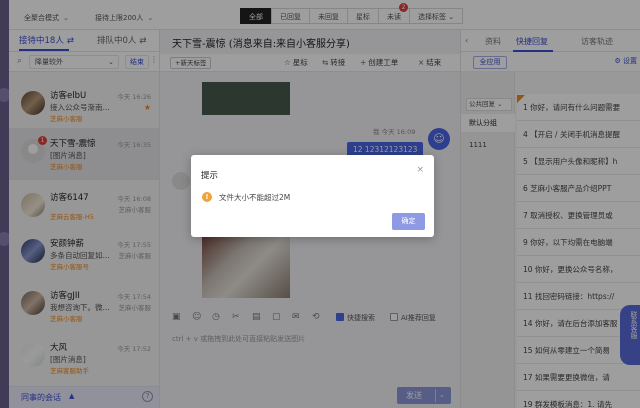  I want to click on close-icon: ×, so click(420, 170).